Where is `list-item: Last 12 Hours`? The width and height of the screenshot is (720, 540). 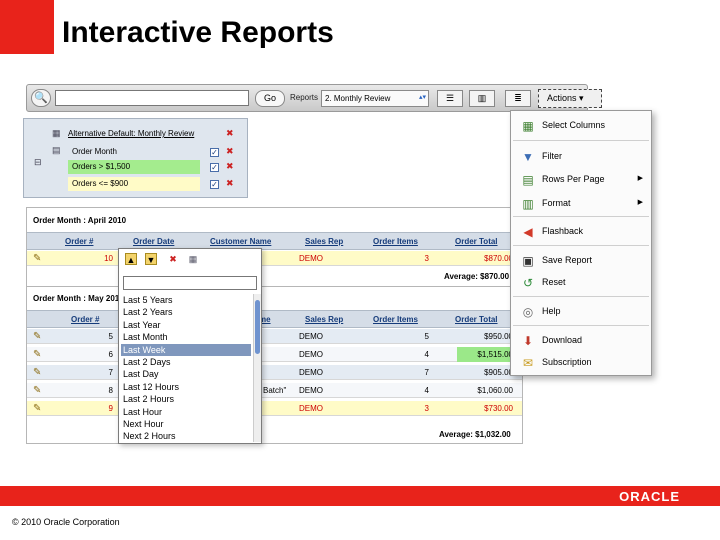 list-item: Last 12 Hours is located at coordinates (186, 387).